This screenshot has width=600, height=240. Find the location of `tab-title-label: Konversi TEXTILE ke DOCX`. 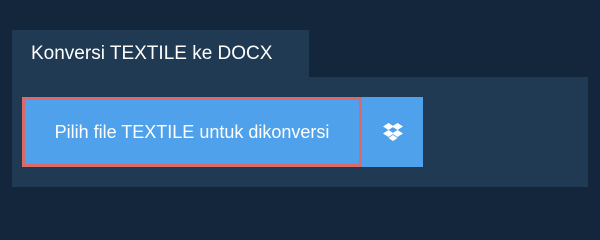

tab-title-label: Konversi TEXTILE ke DOCX is located at coordinates (152, 53).